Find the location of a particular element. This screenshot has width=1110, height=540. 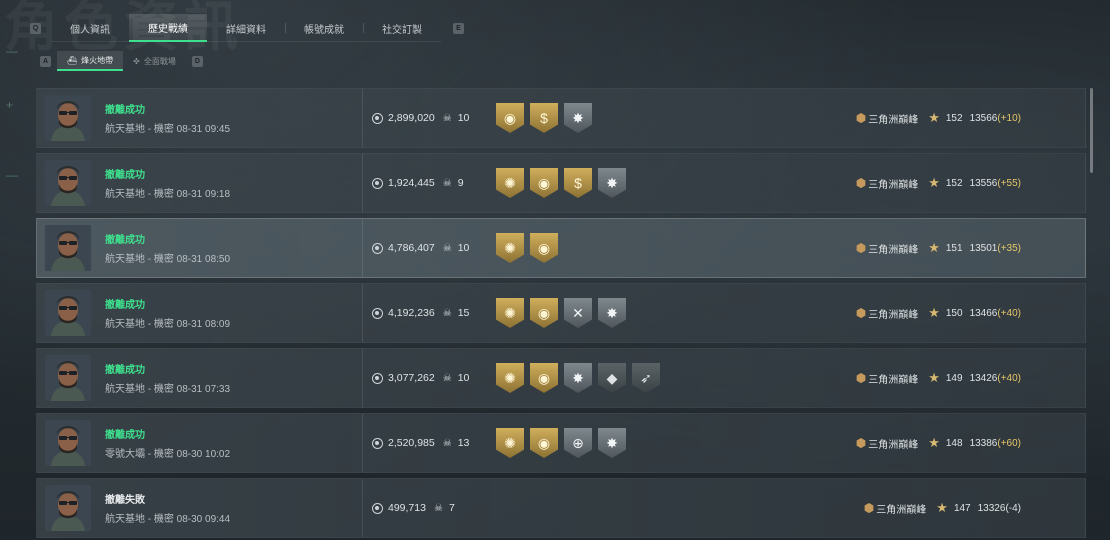

key-hint-next-tab: E is located at coordinates (458, 28).